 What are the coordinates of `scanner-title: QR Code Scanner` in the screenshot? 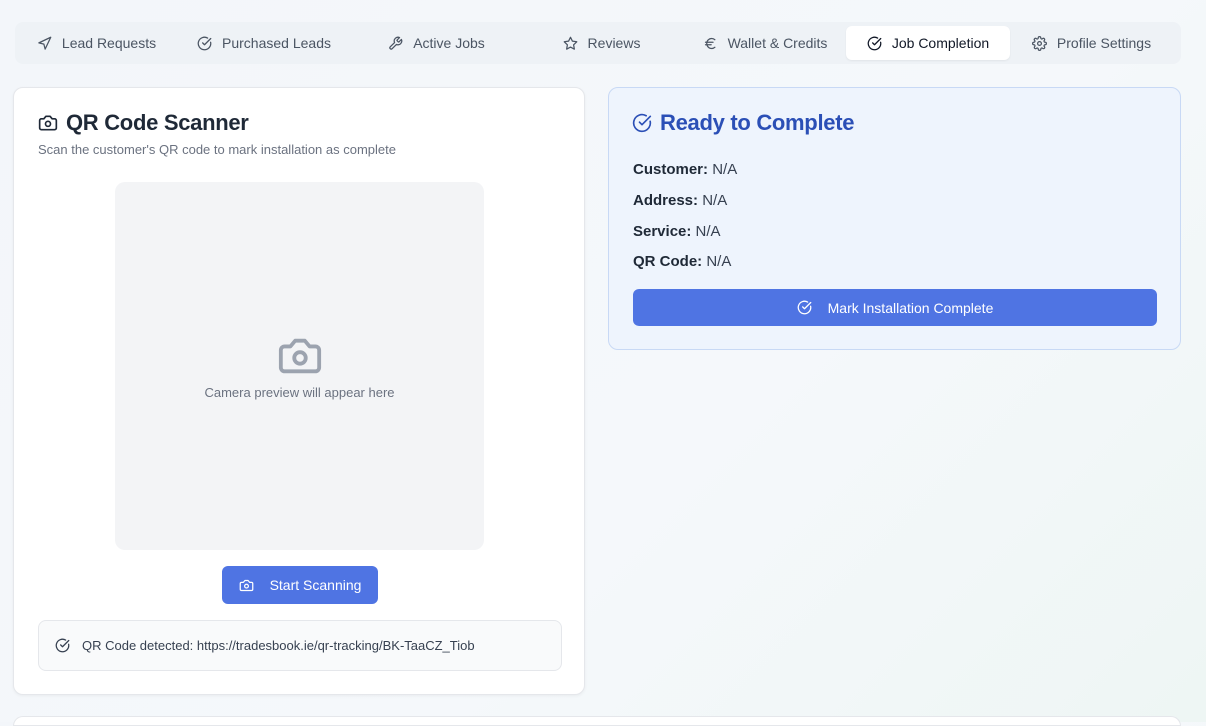 It's located at (143, 123).